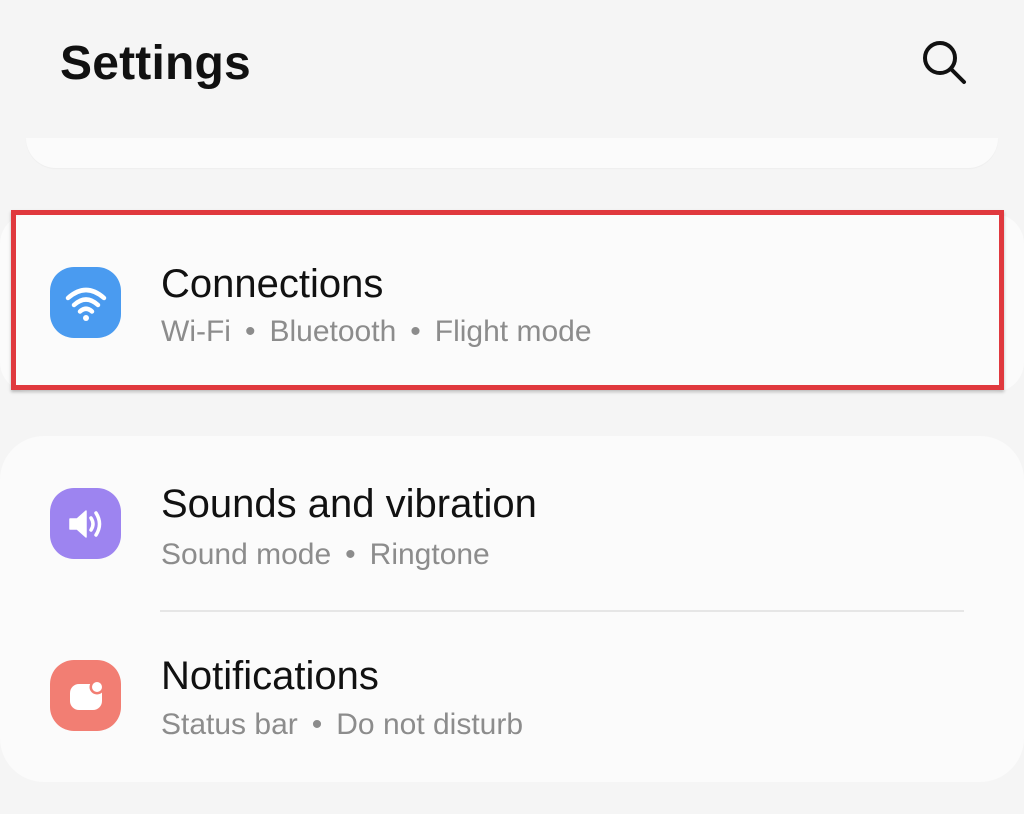 The image size is (1024, 814). What do you see at coordinates (512, 153) in the screenshot?
I see `previous-card-edge` at bounding box center [512, 153].